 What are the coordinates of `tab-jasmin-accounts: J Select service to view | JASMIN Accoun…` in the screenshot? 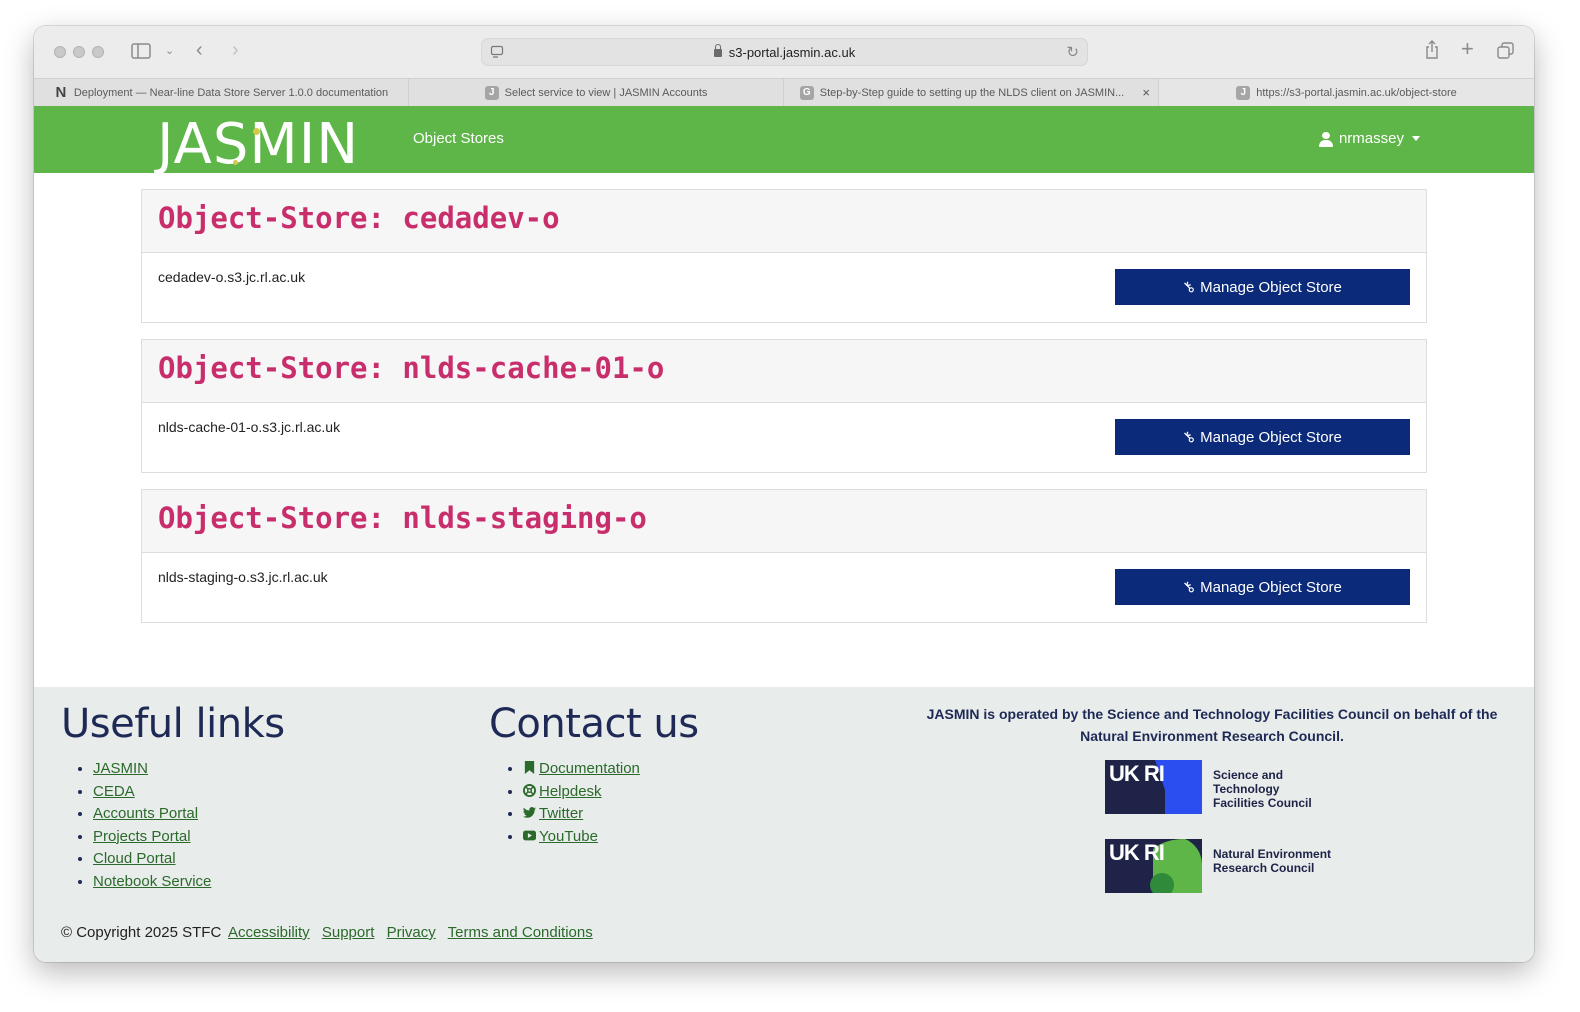 It's located at (596, 92).